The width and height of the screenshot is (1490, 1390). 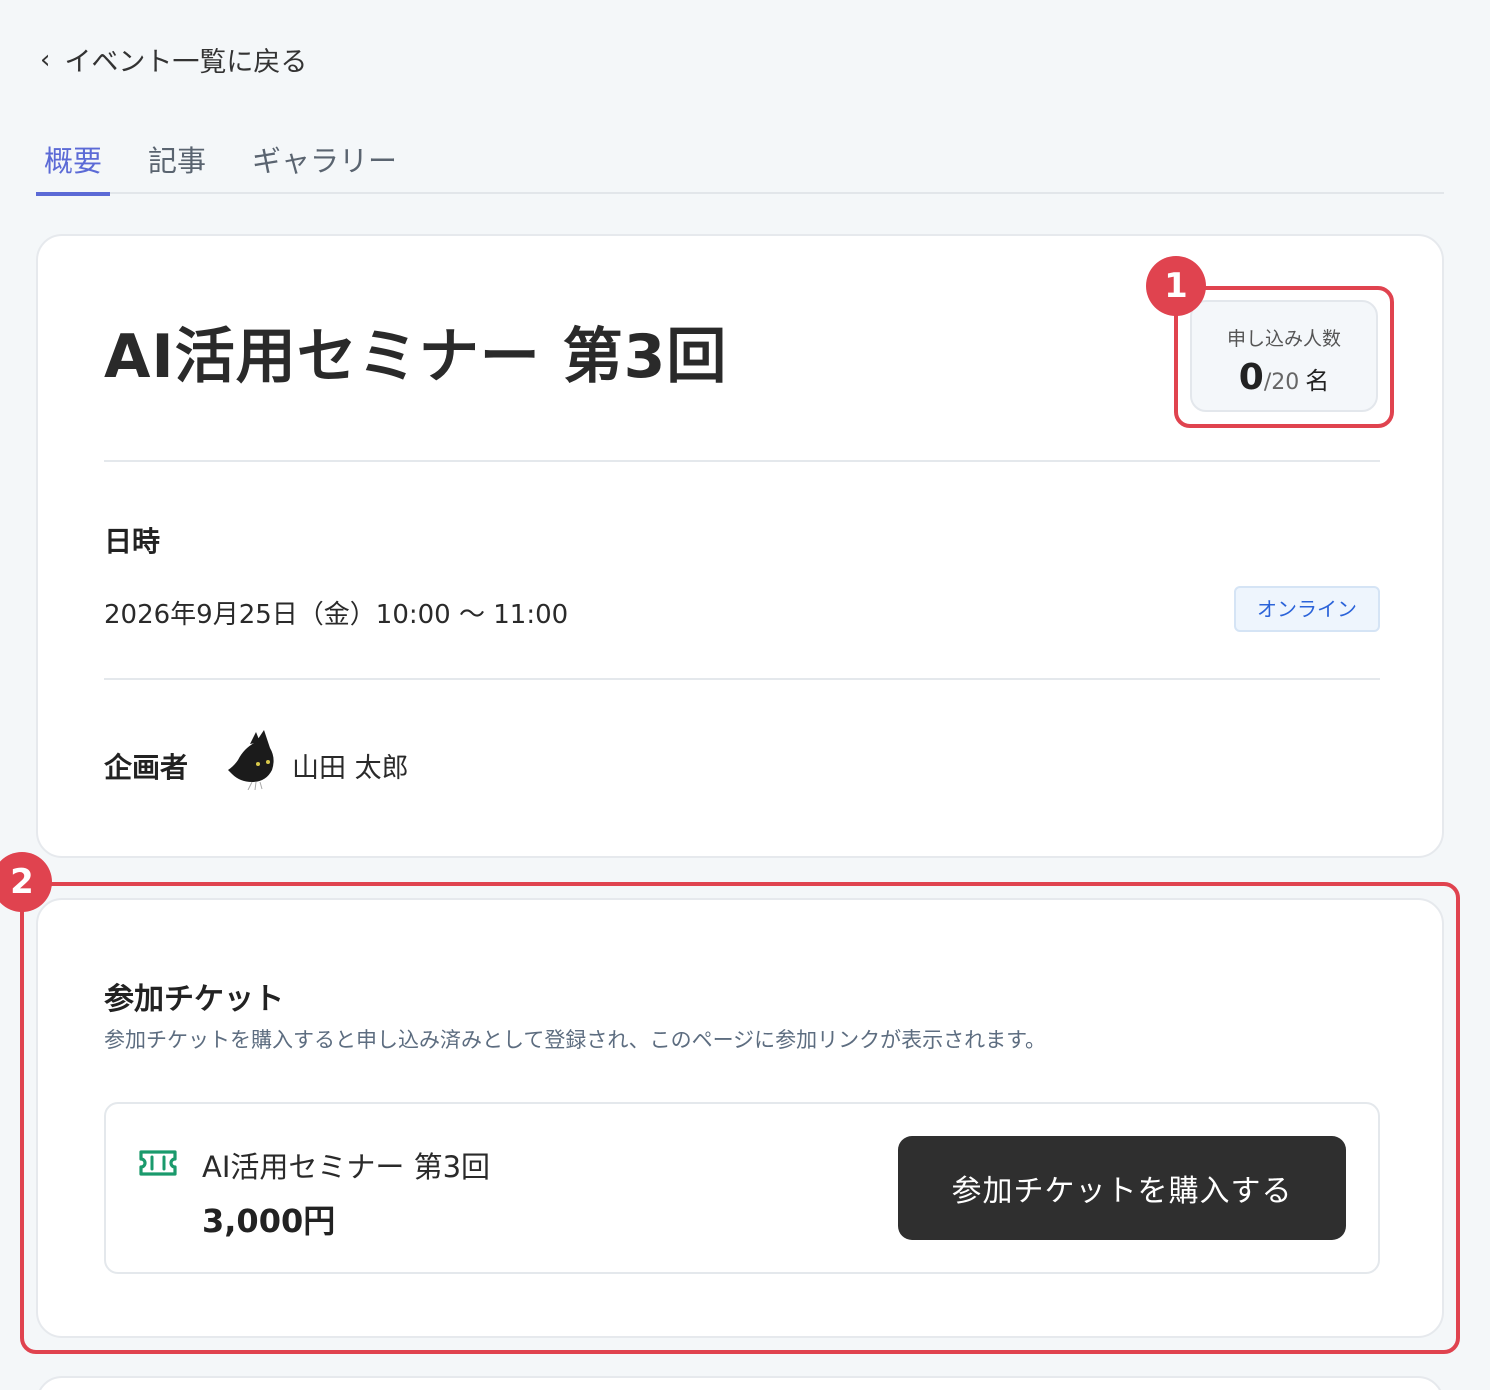 What do you see at coordinates (73, 167) in the screenshot?
I see `tab-overview: 概要` at bounding box center [73, 167].